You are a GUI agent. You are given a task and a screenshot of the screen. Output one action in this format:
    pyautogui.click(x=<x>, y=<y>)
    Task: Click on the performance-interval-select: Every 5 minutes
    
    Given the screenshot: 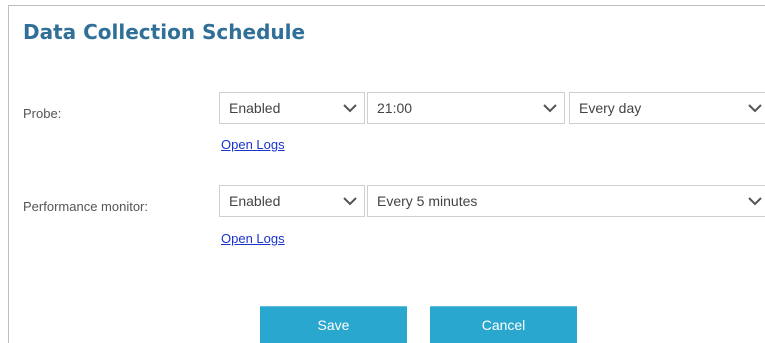 What is the action you would take?
    pyautogui.click(x=566, y=201)
    